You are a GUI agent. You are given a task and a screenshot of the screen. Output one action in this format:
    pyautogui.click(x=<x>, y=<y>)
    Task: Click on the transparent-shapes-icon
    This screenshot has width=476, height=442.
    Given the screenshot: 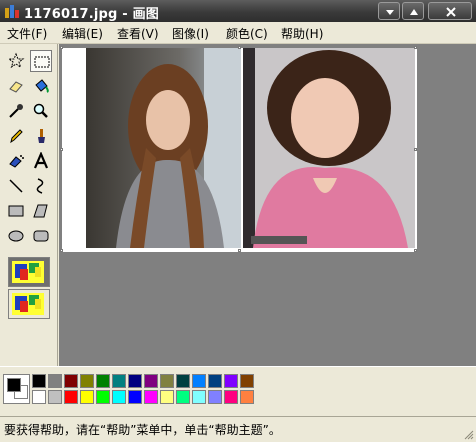 What is the action you would take?
    pyautogui.click(x=28, y=304)
    